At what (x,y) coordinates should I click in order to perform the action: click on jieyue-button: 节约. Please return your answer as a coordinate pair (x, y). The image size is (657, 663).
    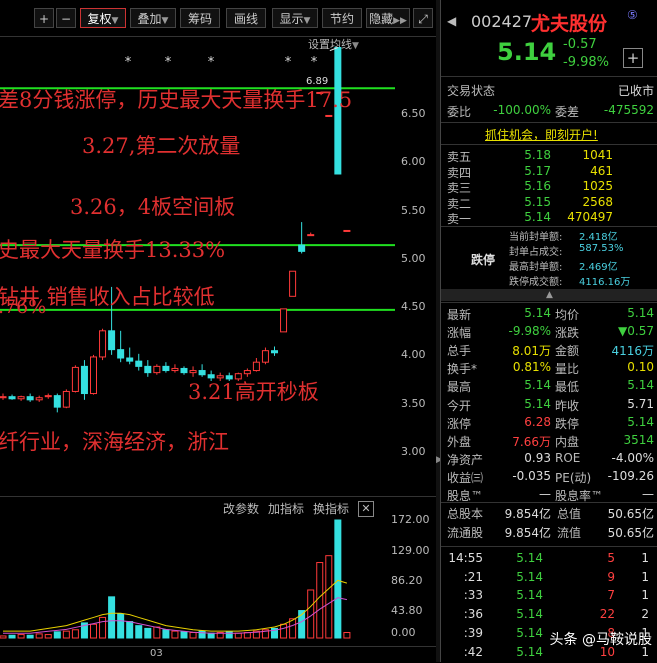
    Looking at the image, I should click on (342, 18).